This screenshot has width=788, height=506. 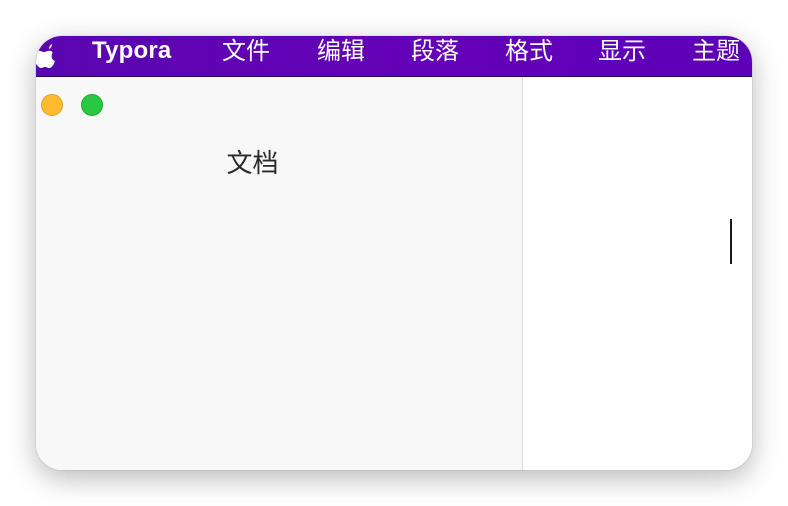 I want to click on apple-icon, so click(x=46, y=56).